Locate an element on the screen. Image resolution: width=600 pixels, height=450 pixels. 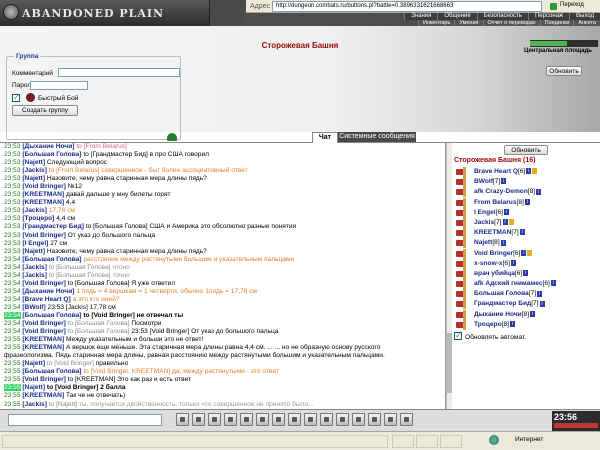
player-name: I Engel is located at coordinates (485, 212).